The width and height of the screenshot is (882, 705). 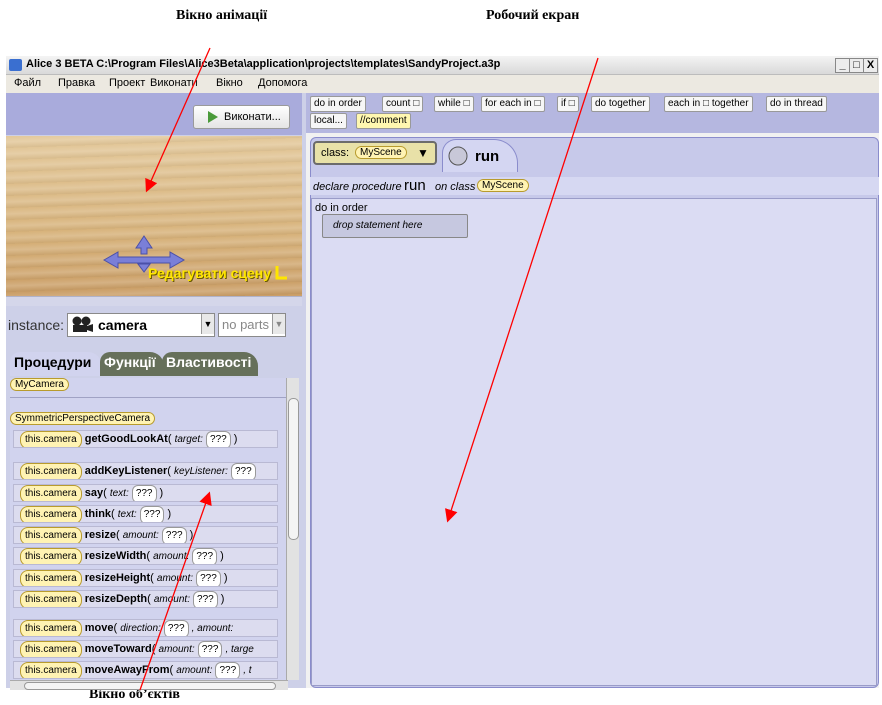 I want to click on arrow-objects-window, so click(x=175, y=591).